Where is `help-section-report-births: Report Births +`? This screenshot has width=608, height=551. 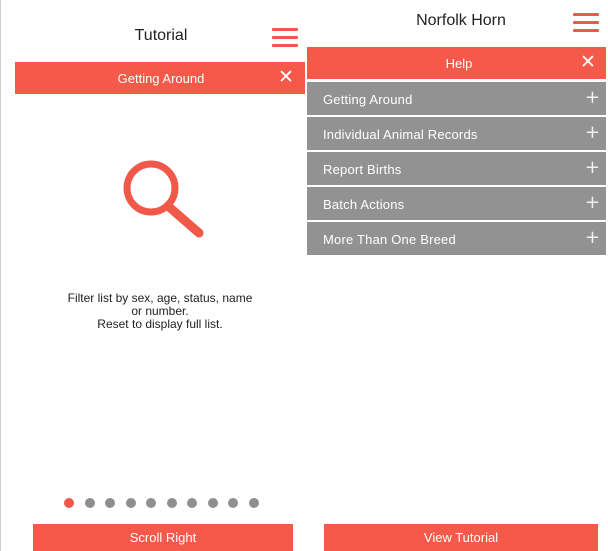 help-section-report-births: Report Births + is located at coordinates (456, 168).